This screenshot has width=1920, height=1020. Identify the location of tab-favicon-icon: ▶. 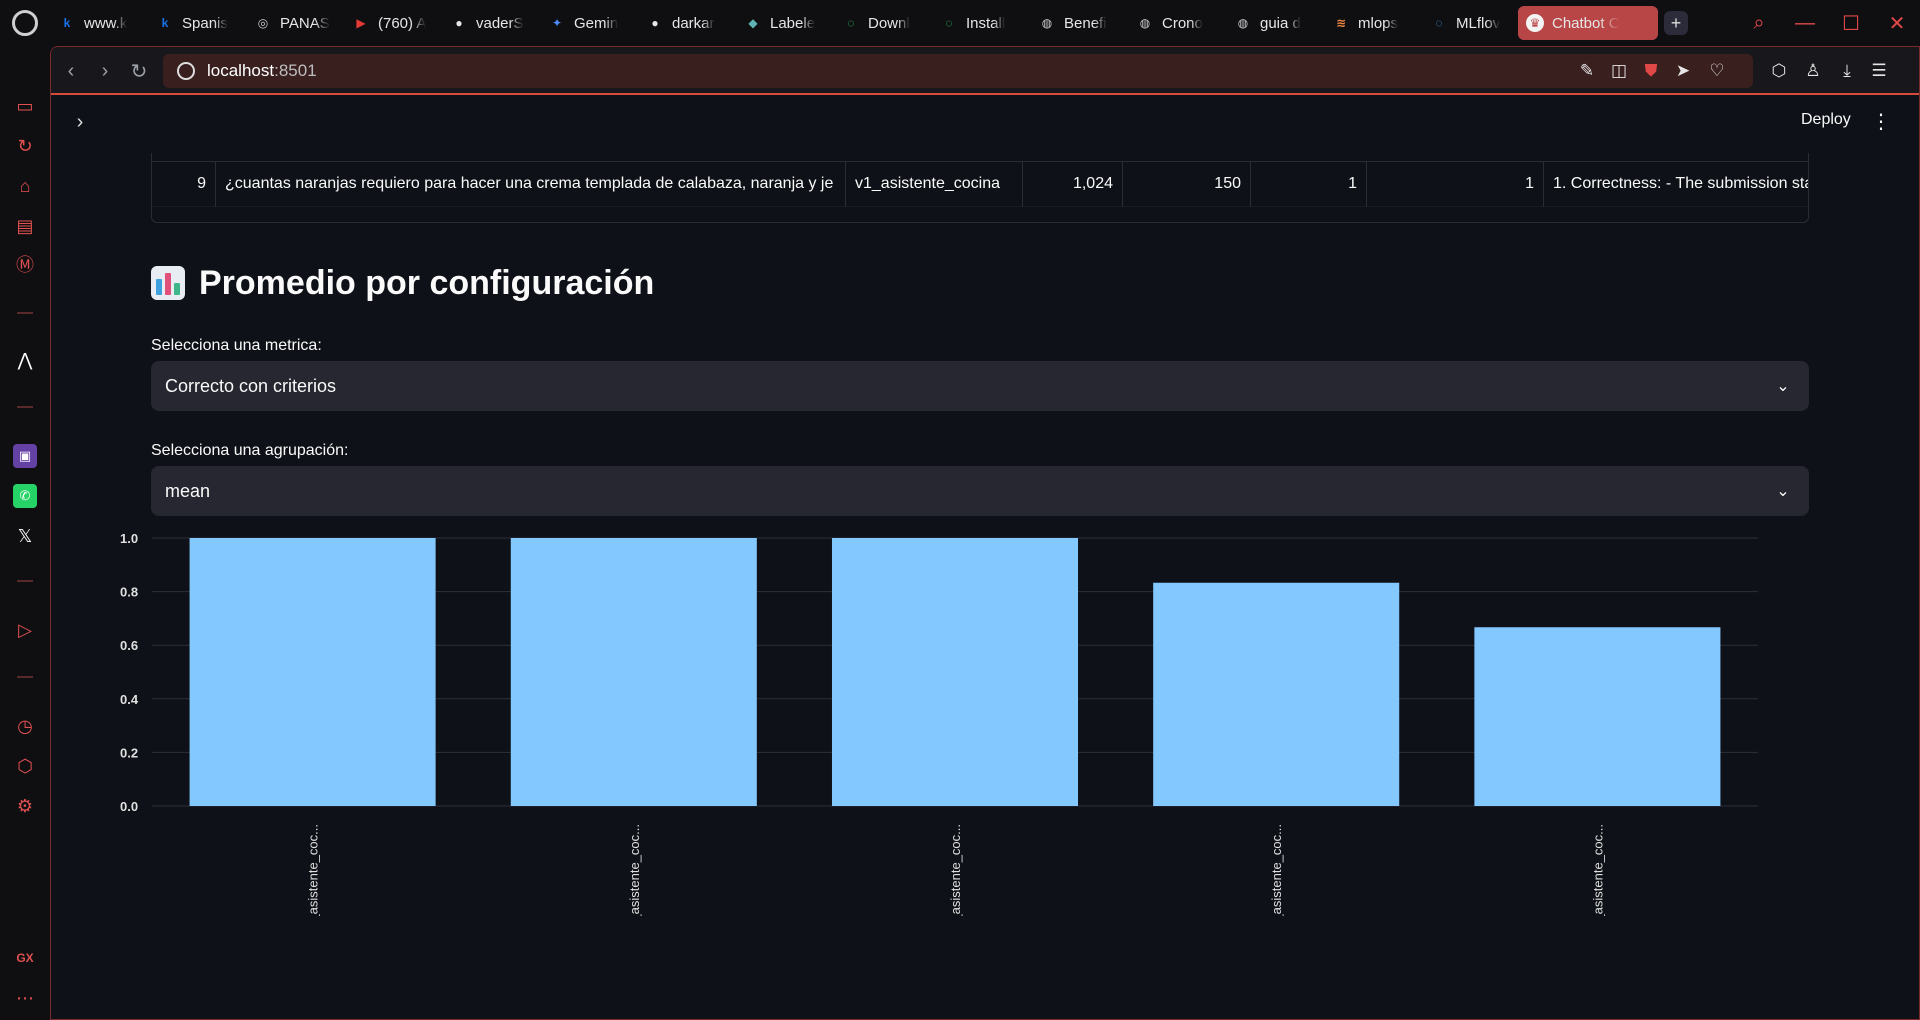
(361, 23).